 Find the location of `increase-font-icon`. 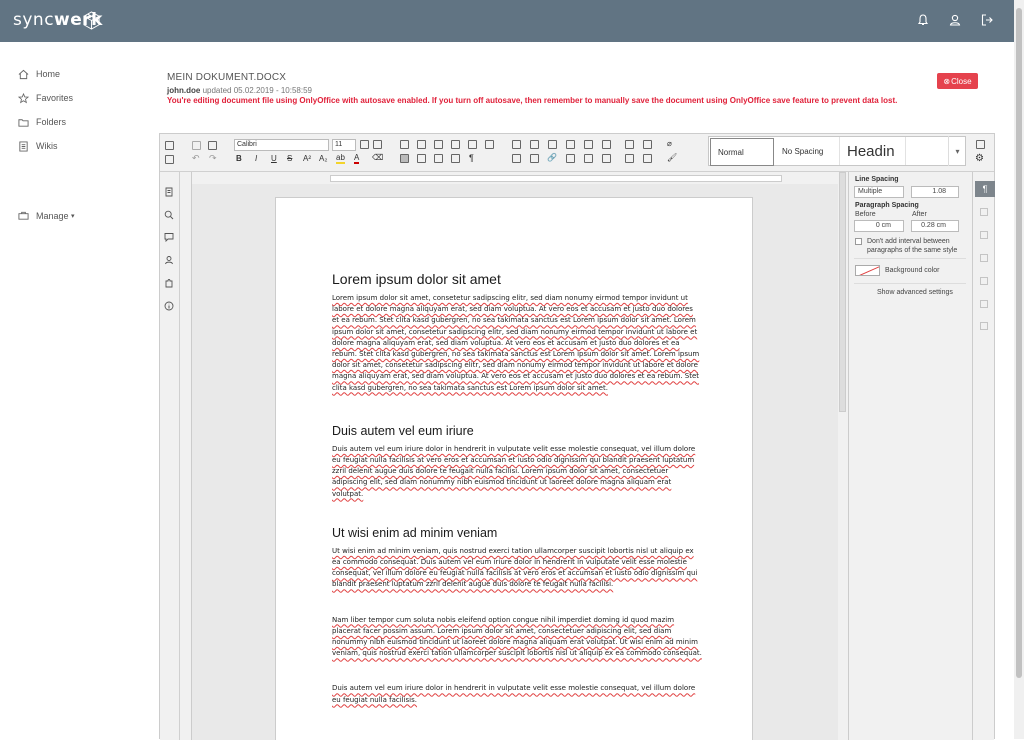

increase-font-icon is located at coordinates (364, 144).